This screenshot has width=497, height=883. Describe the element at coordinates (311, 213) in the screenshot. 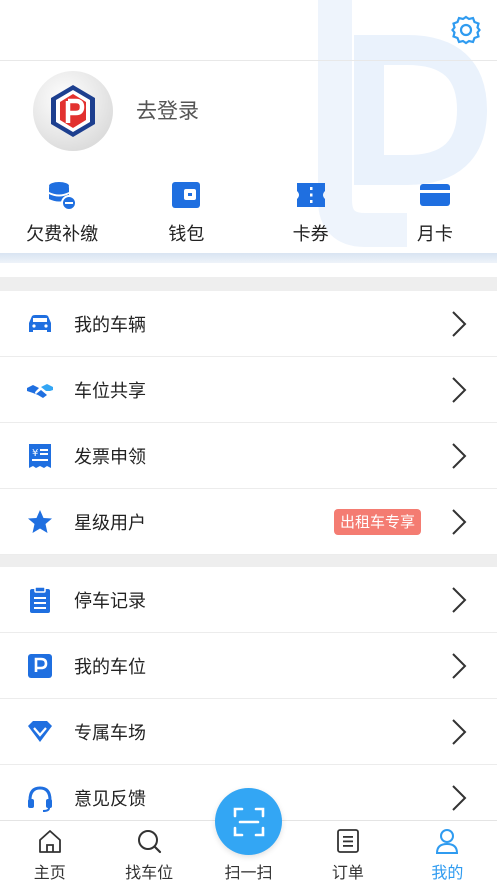

I see `quick-action-coupons: 卡券` at that location.